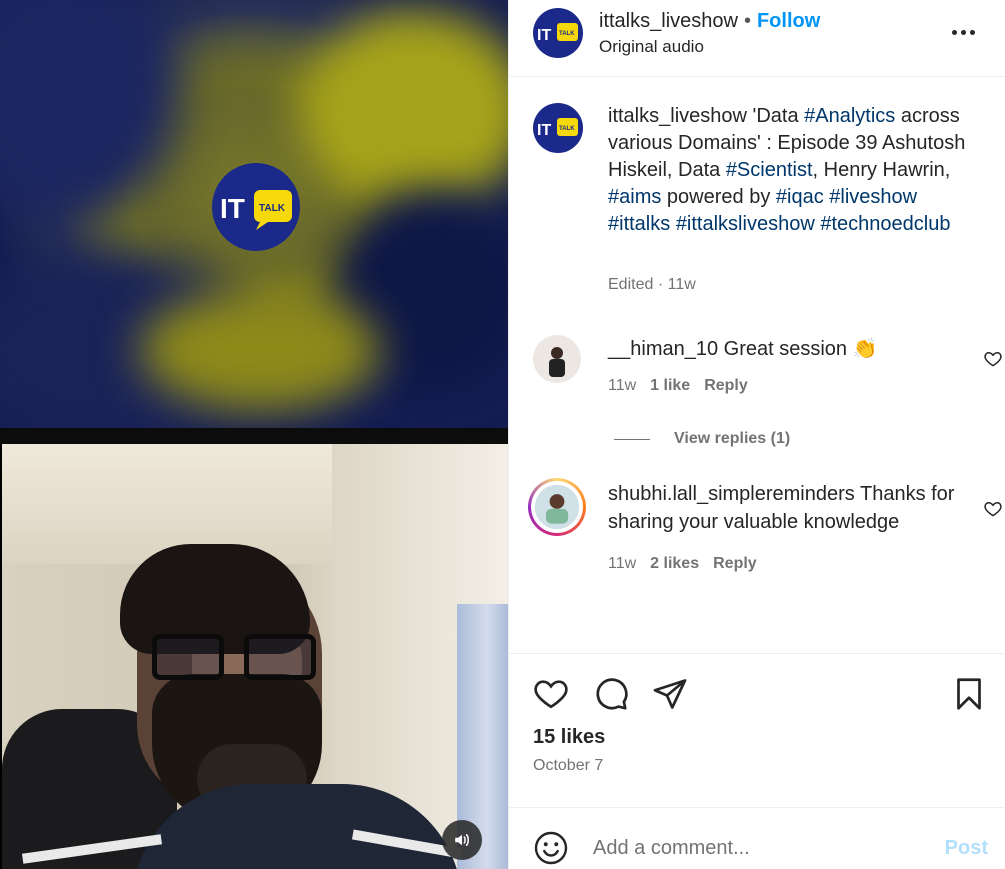 The image size is (1005, 869). Describe the element at coordinates (551, 694) in the screenshot. I see `like-heart-icon` at that location.